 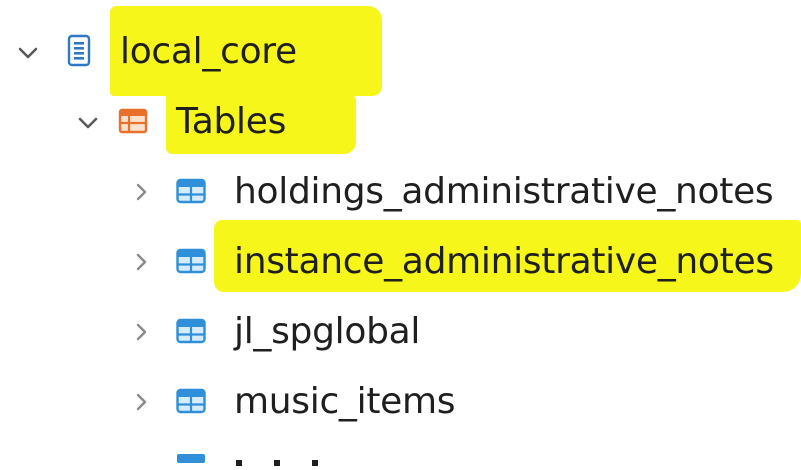 What do you see at coordinates (231, 121) in the screenshot?
I see `tables-folder-label: Tables` at bounding box center [231, 121].